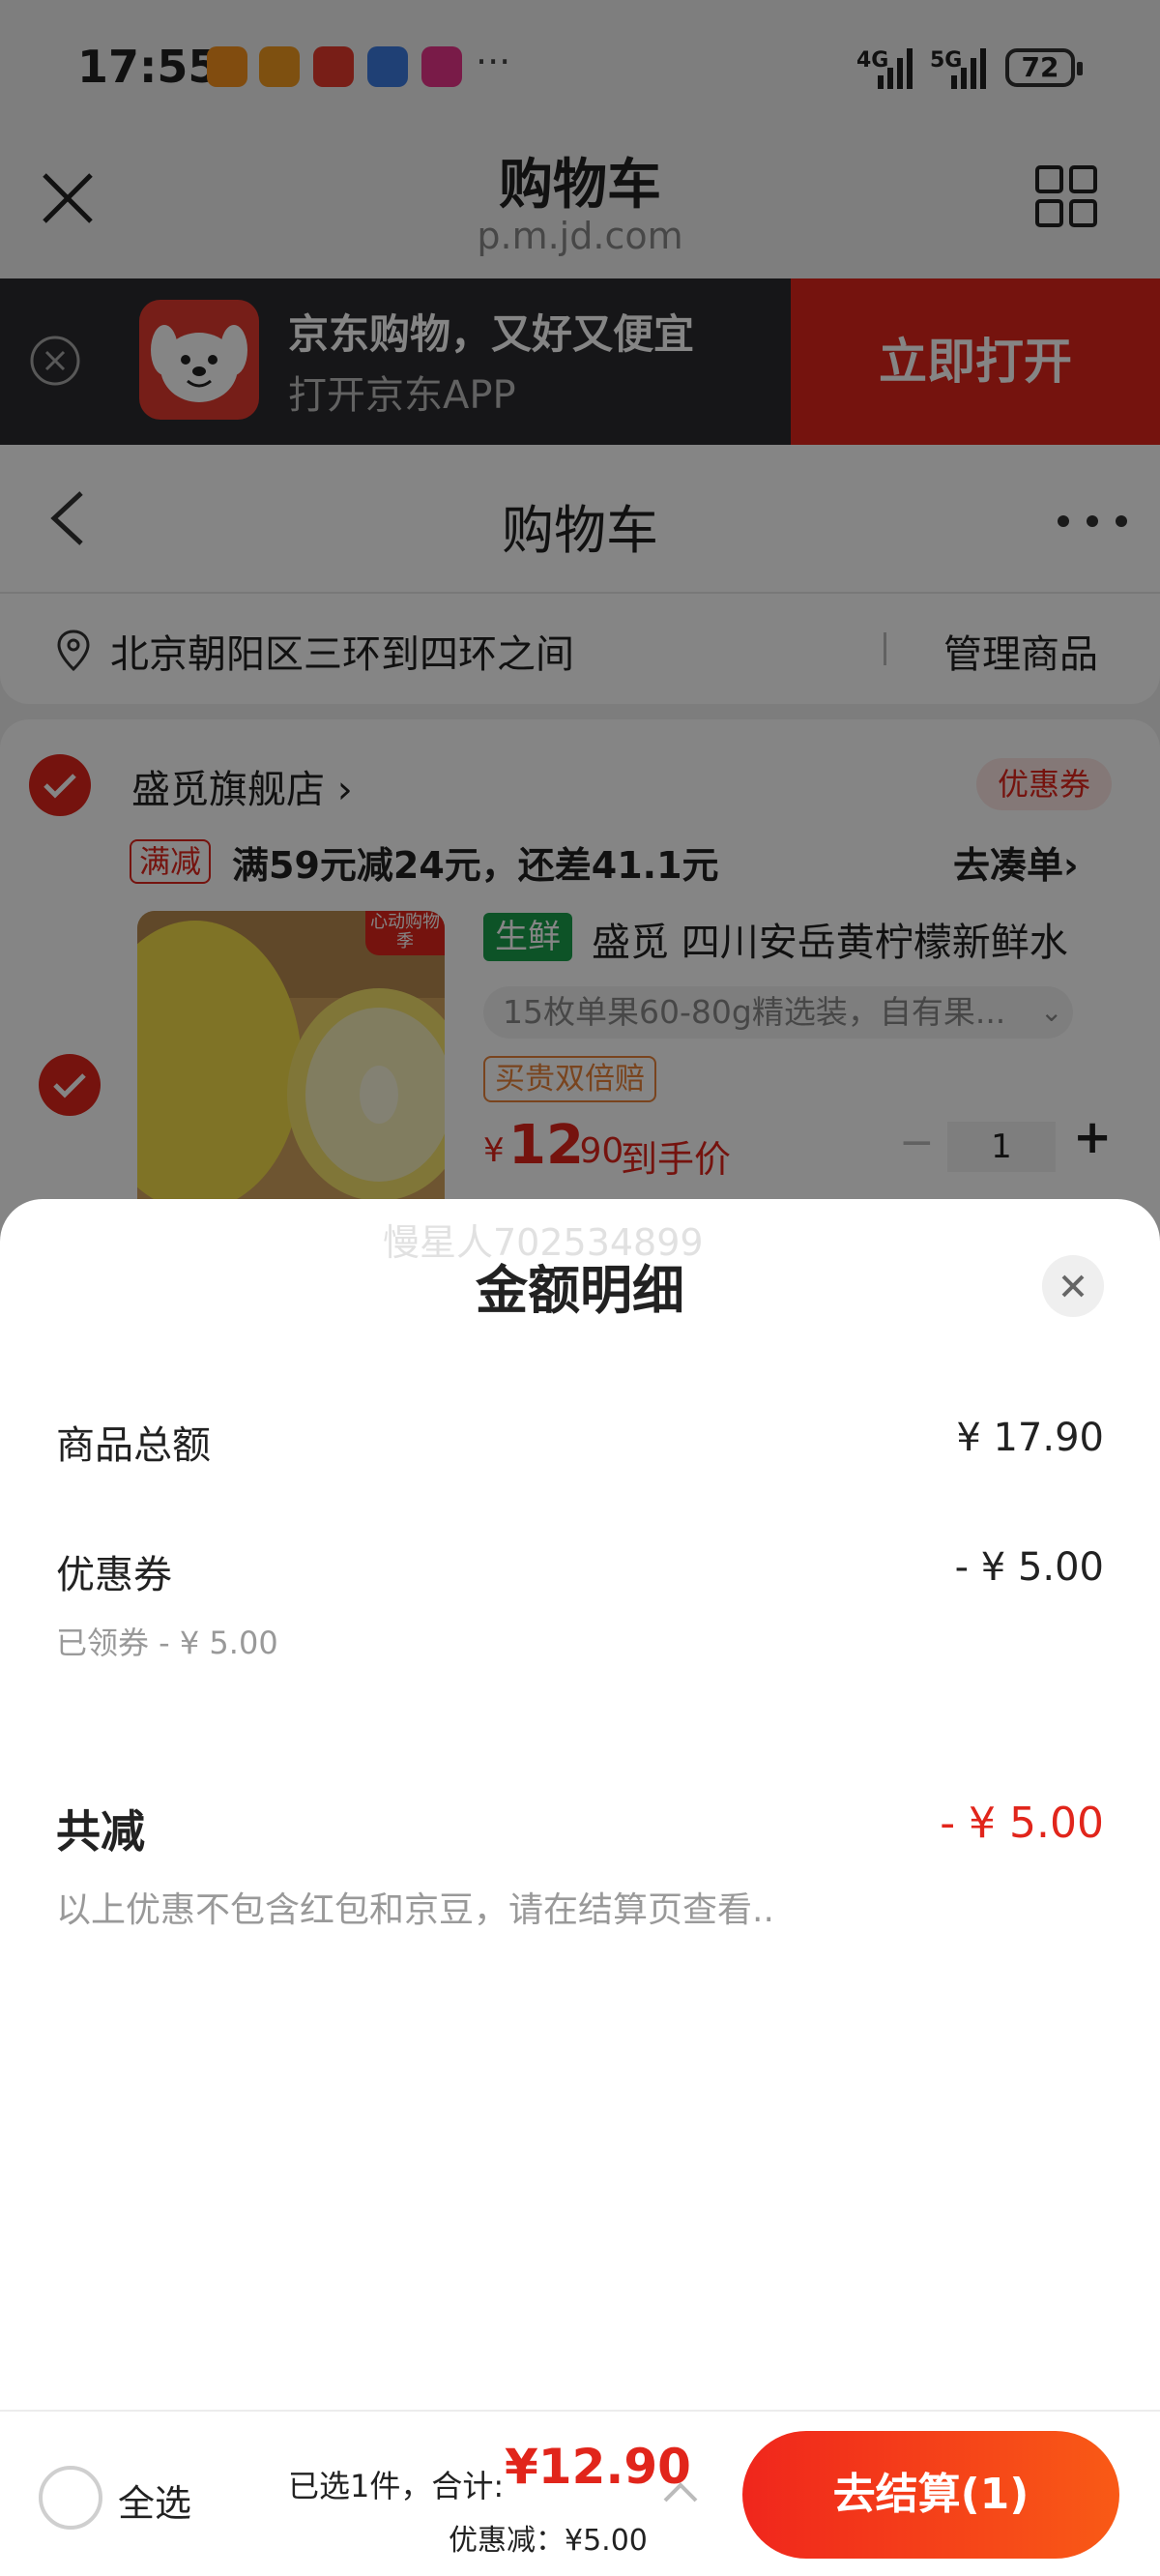 This screenshot has height=2576, width=1160. Describe the element at coordinates (1022, 1823) in the screenshot. I see `total-discount-value: - ¥ 5.00` at that location.